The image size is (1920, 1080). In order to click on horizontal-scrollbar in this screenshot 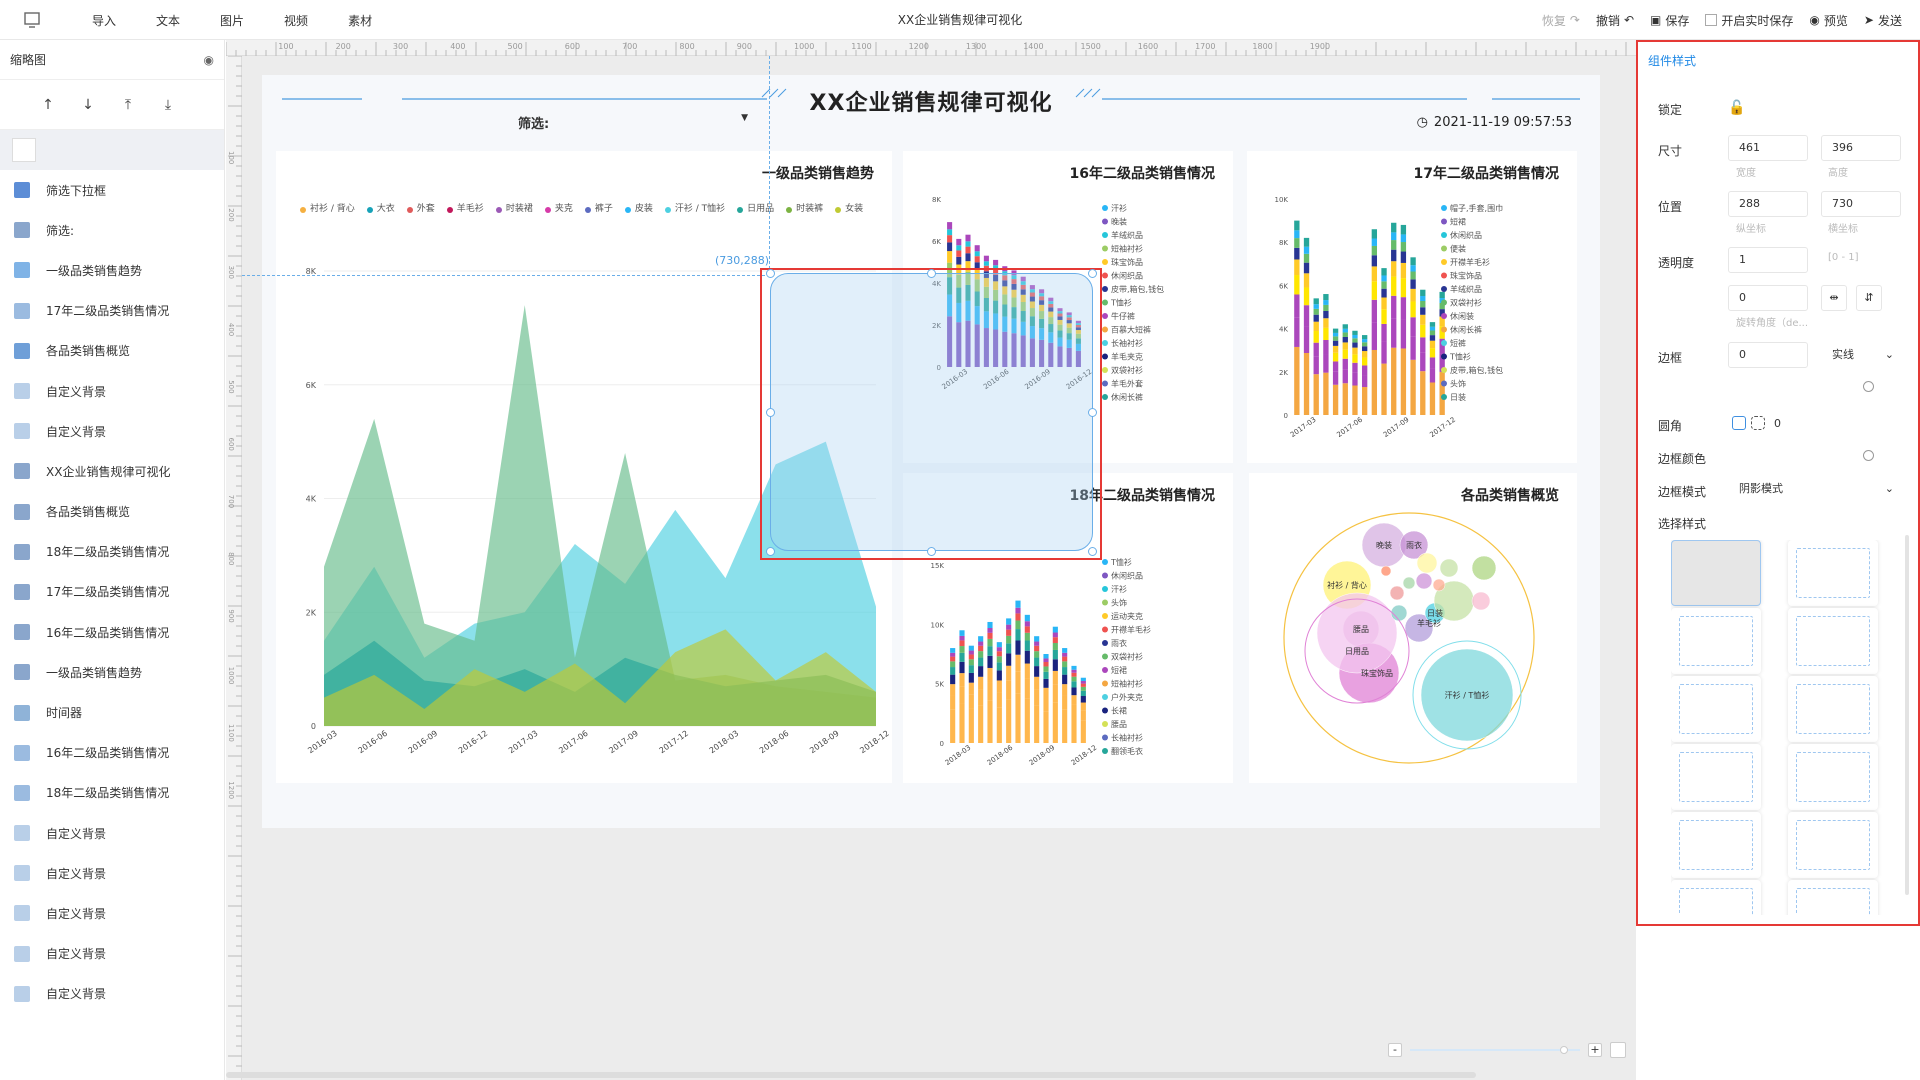, I will do `click(851, 1075)`.